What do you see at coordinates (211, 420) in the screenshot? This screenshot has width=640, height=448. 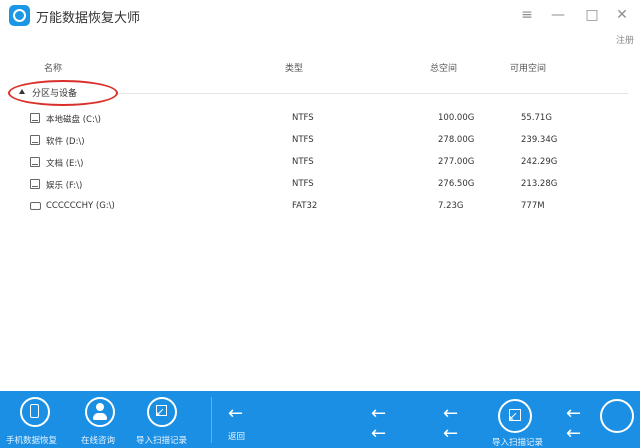 I see `toolbar-divider` at bounding box center [211, 420].